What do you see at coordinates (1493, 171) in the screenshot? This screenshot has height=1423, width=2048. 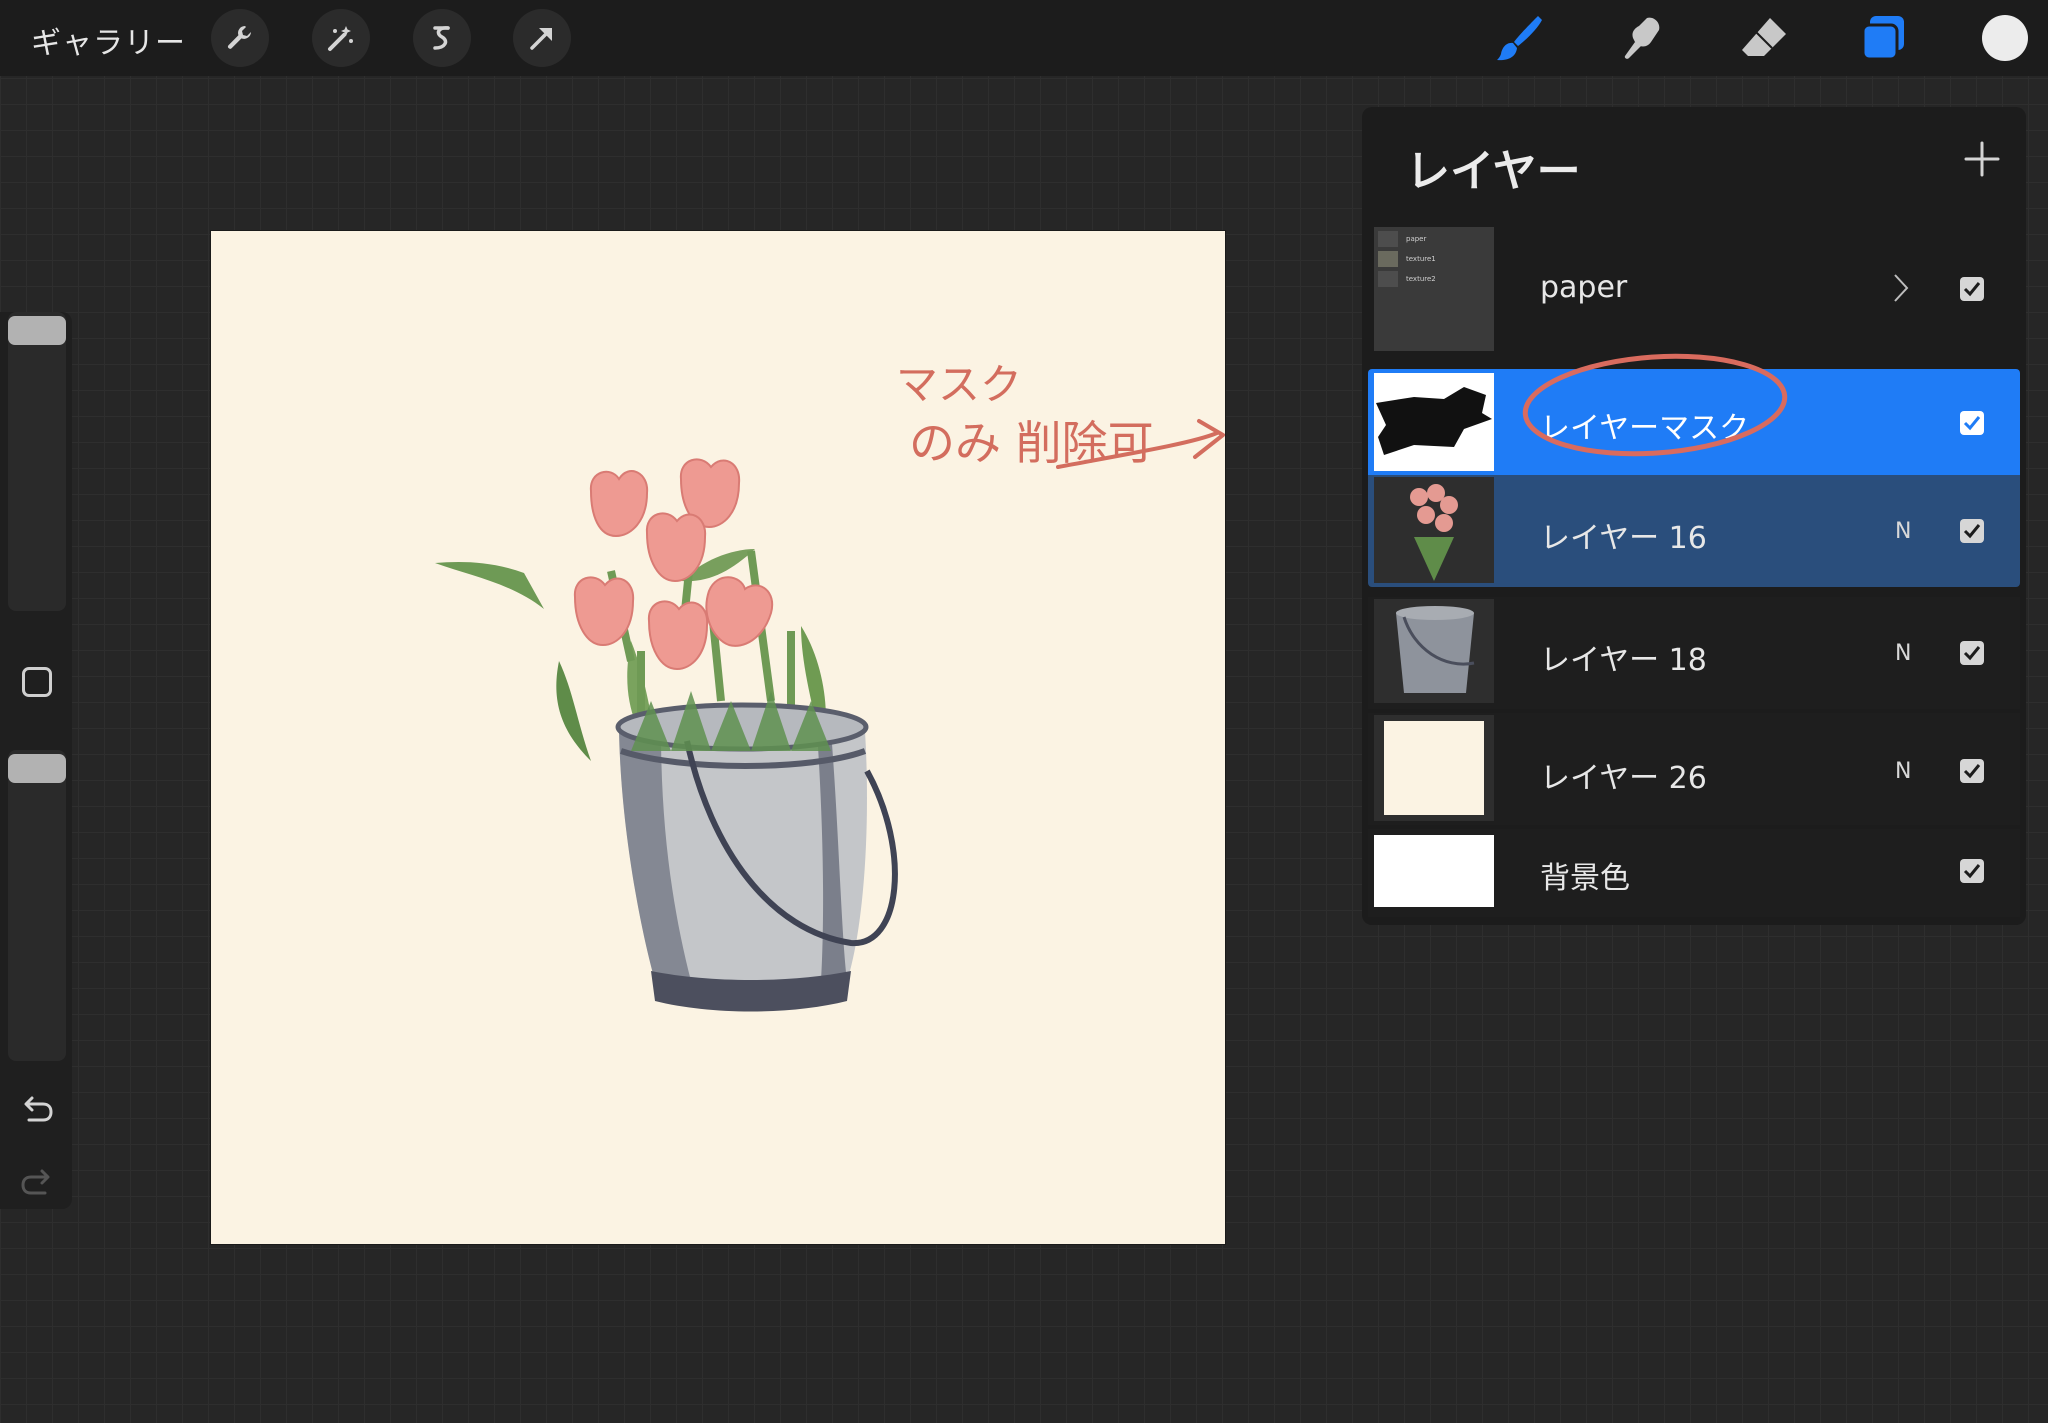 I see `layers-panel-title: レイヤー` at bounding box center [1493, 171].